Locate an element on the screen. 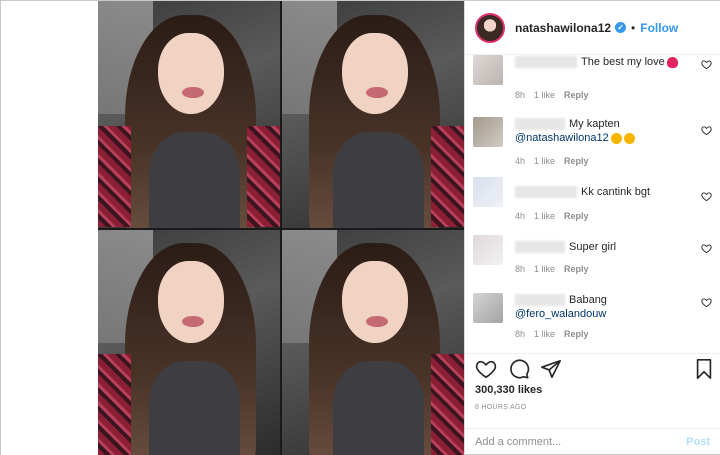 This screenshot has height=455, width=720. avatar is located at coordinates (490, 27).